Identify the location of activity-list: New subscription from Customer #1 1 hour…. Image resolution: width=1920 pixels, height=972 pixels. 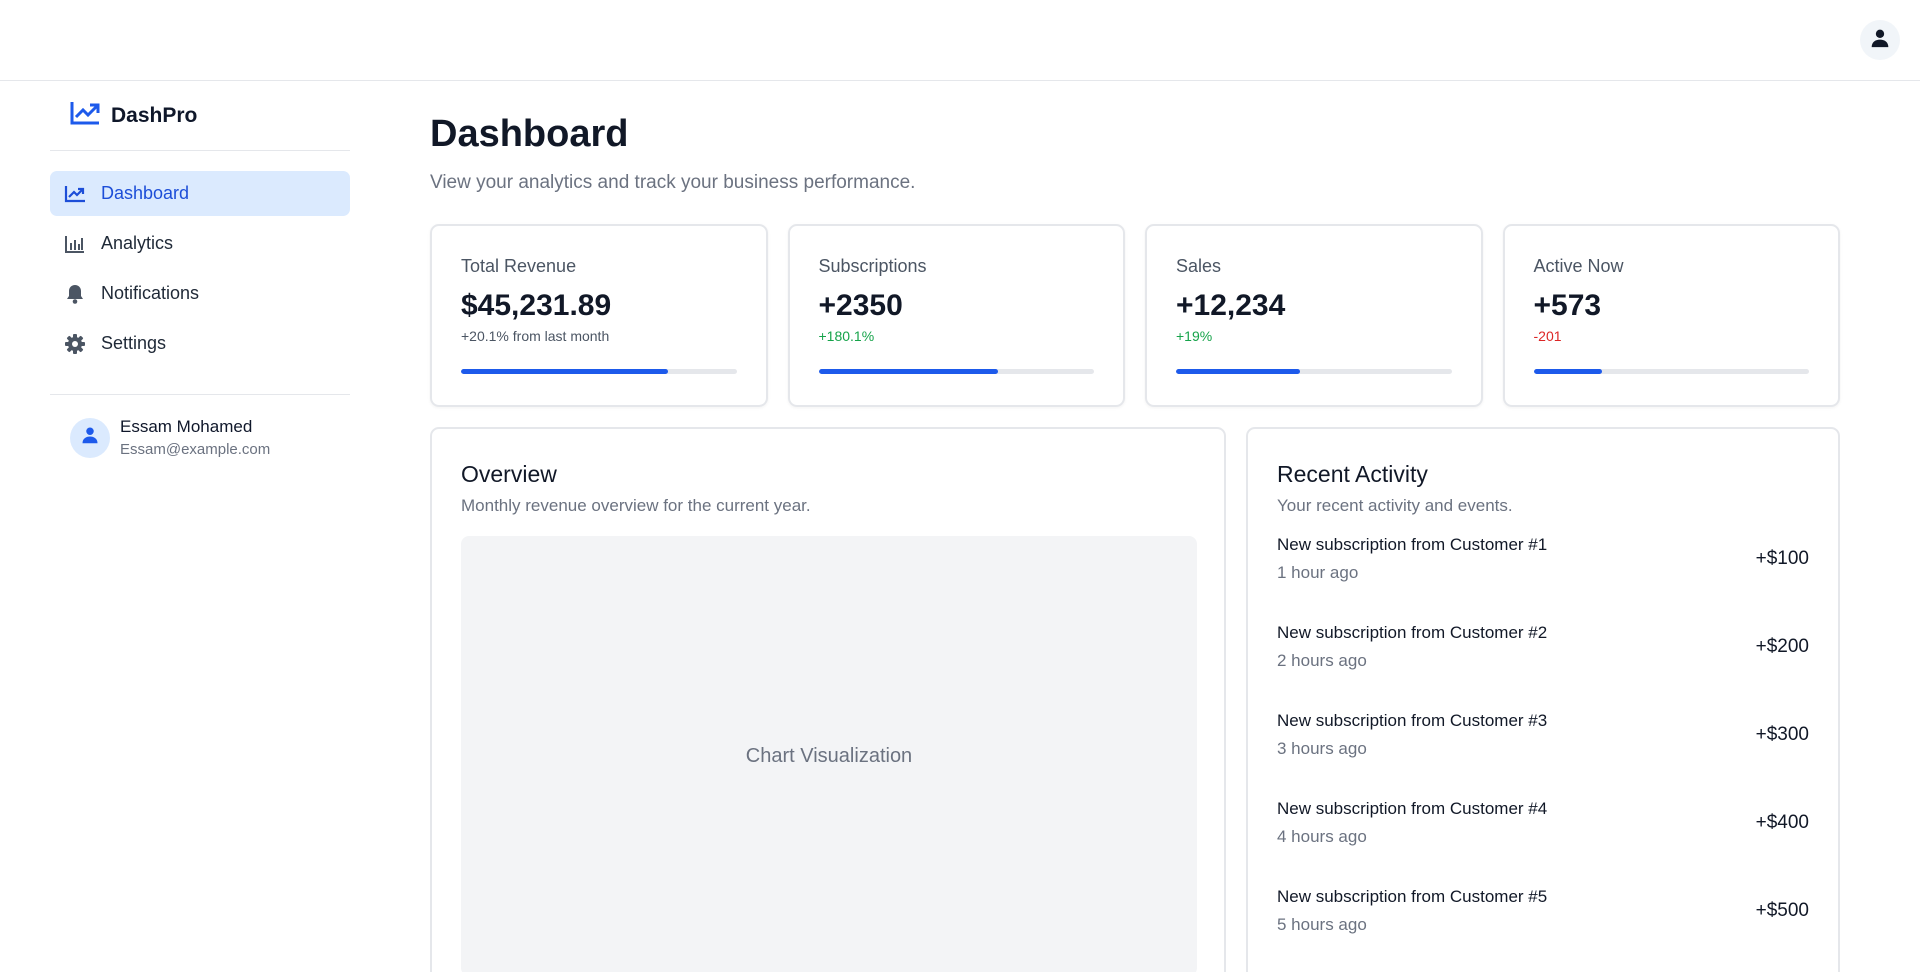
(1543, 742).